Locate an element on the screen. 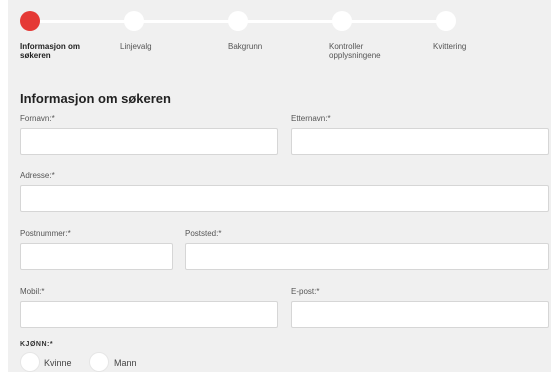 The image size is (559, 372). poststed-input is located at coordinates (367, 256).